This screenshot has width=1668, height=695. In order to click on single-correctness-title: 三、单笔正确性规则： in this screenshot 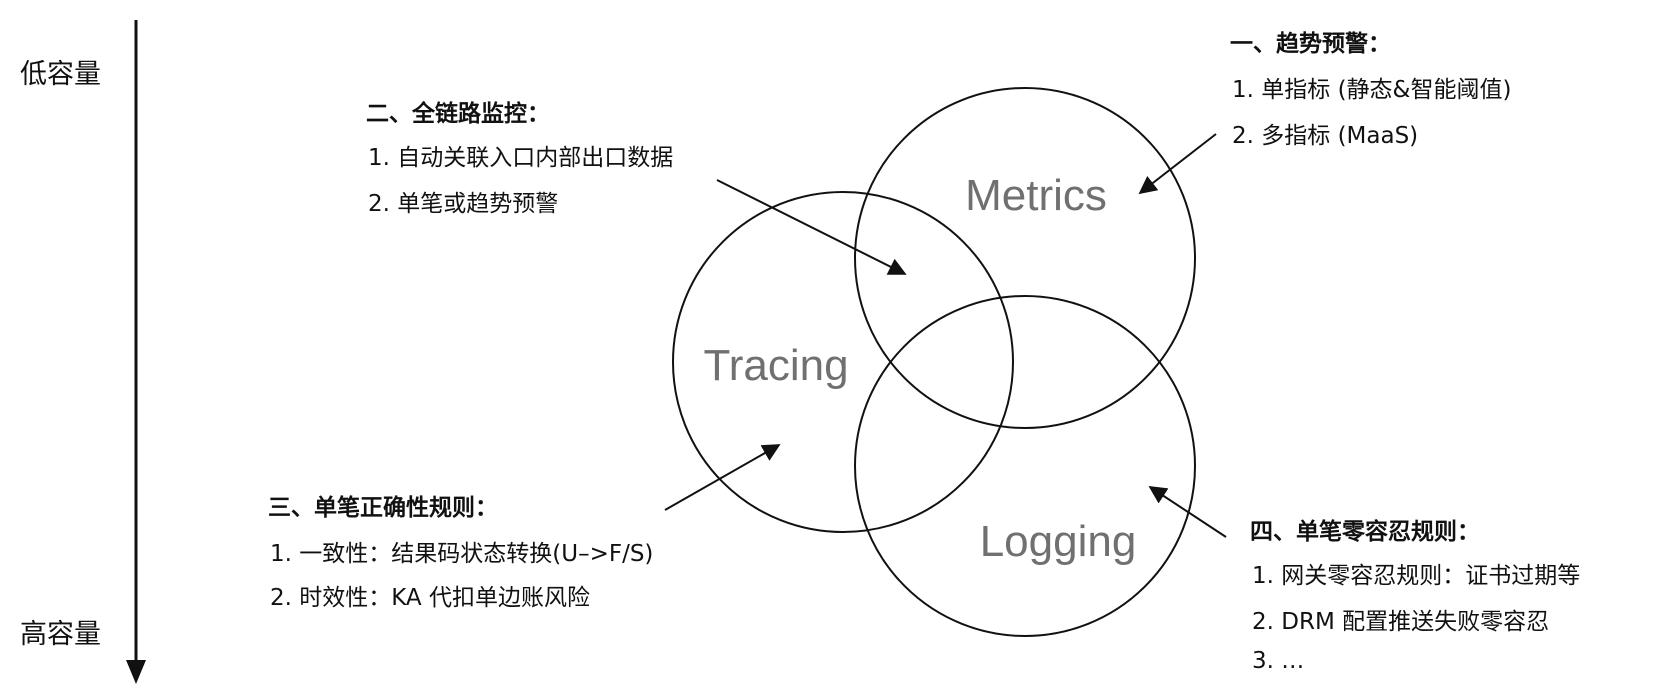, I will do `click(383, 508)`.